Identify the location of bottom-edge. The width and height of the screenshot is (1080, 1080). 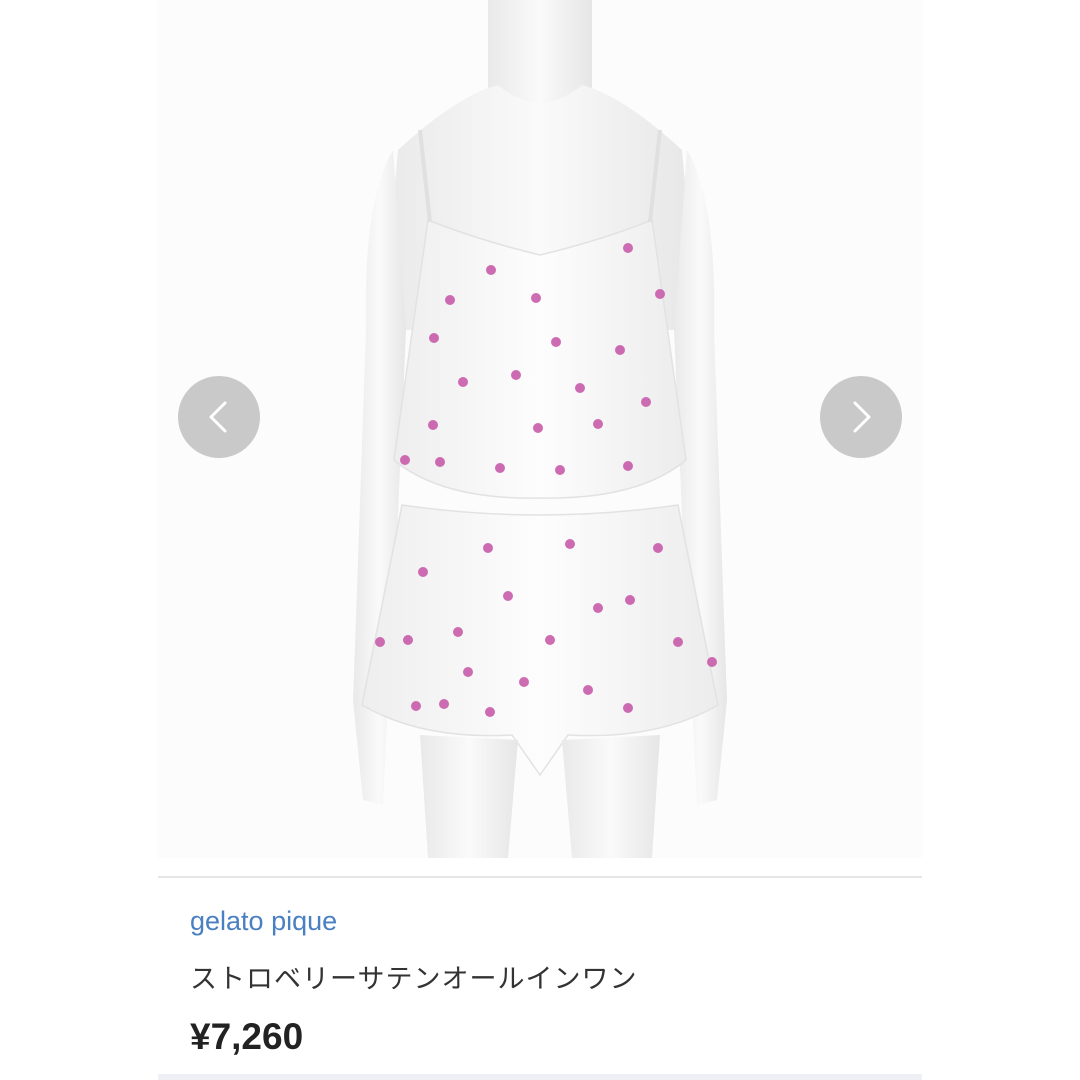
(540, 1077).